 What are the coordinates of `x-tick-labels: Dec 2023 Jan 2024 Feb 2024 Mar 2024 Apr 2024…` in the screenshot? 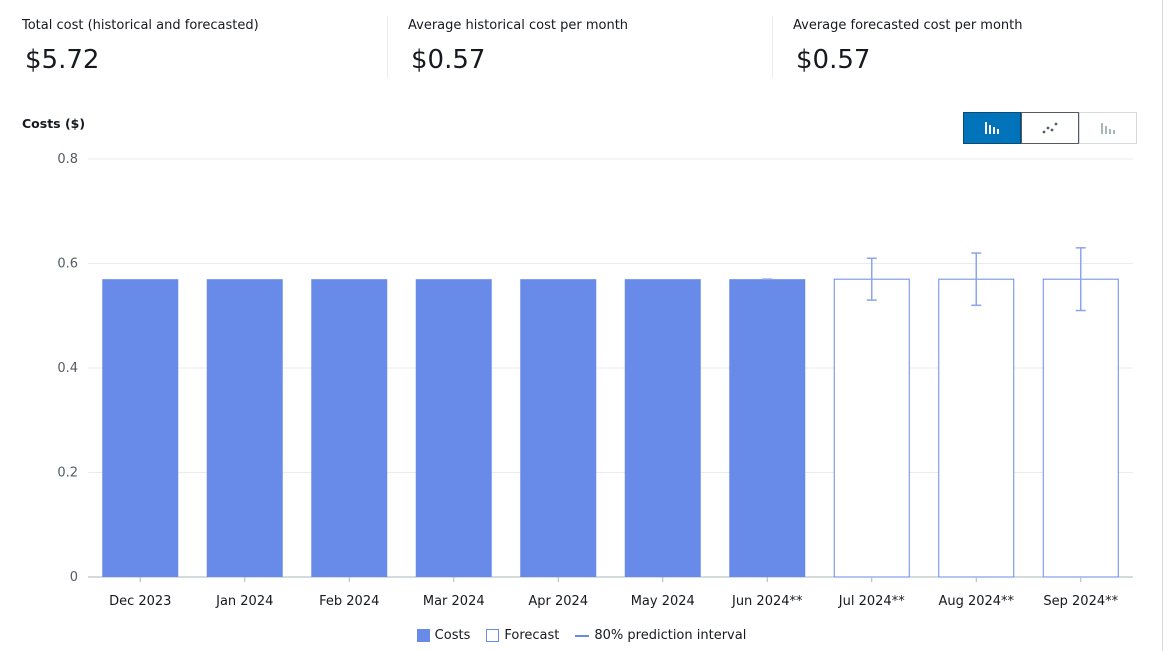 It's located at (614, 593).